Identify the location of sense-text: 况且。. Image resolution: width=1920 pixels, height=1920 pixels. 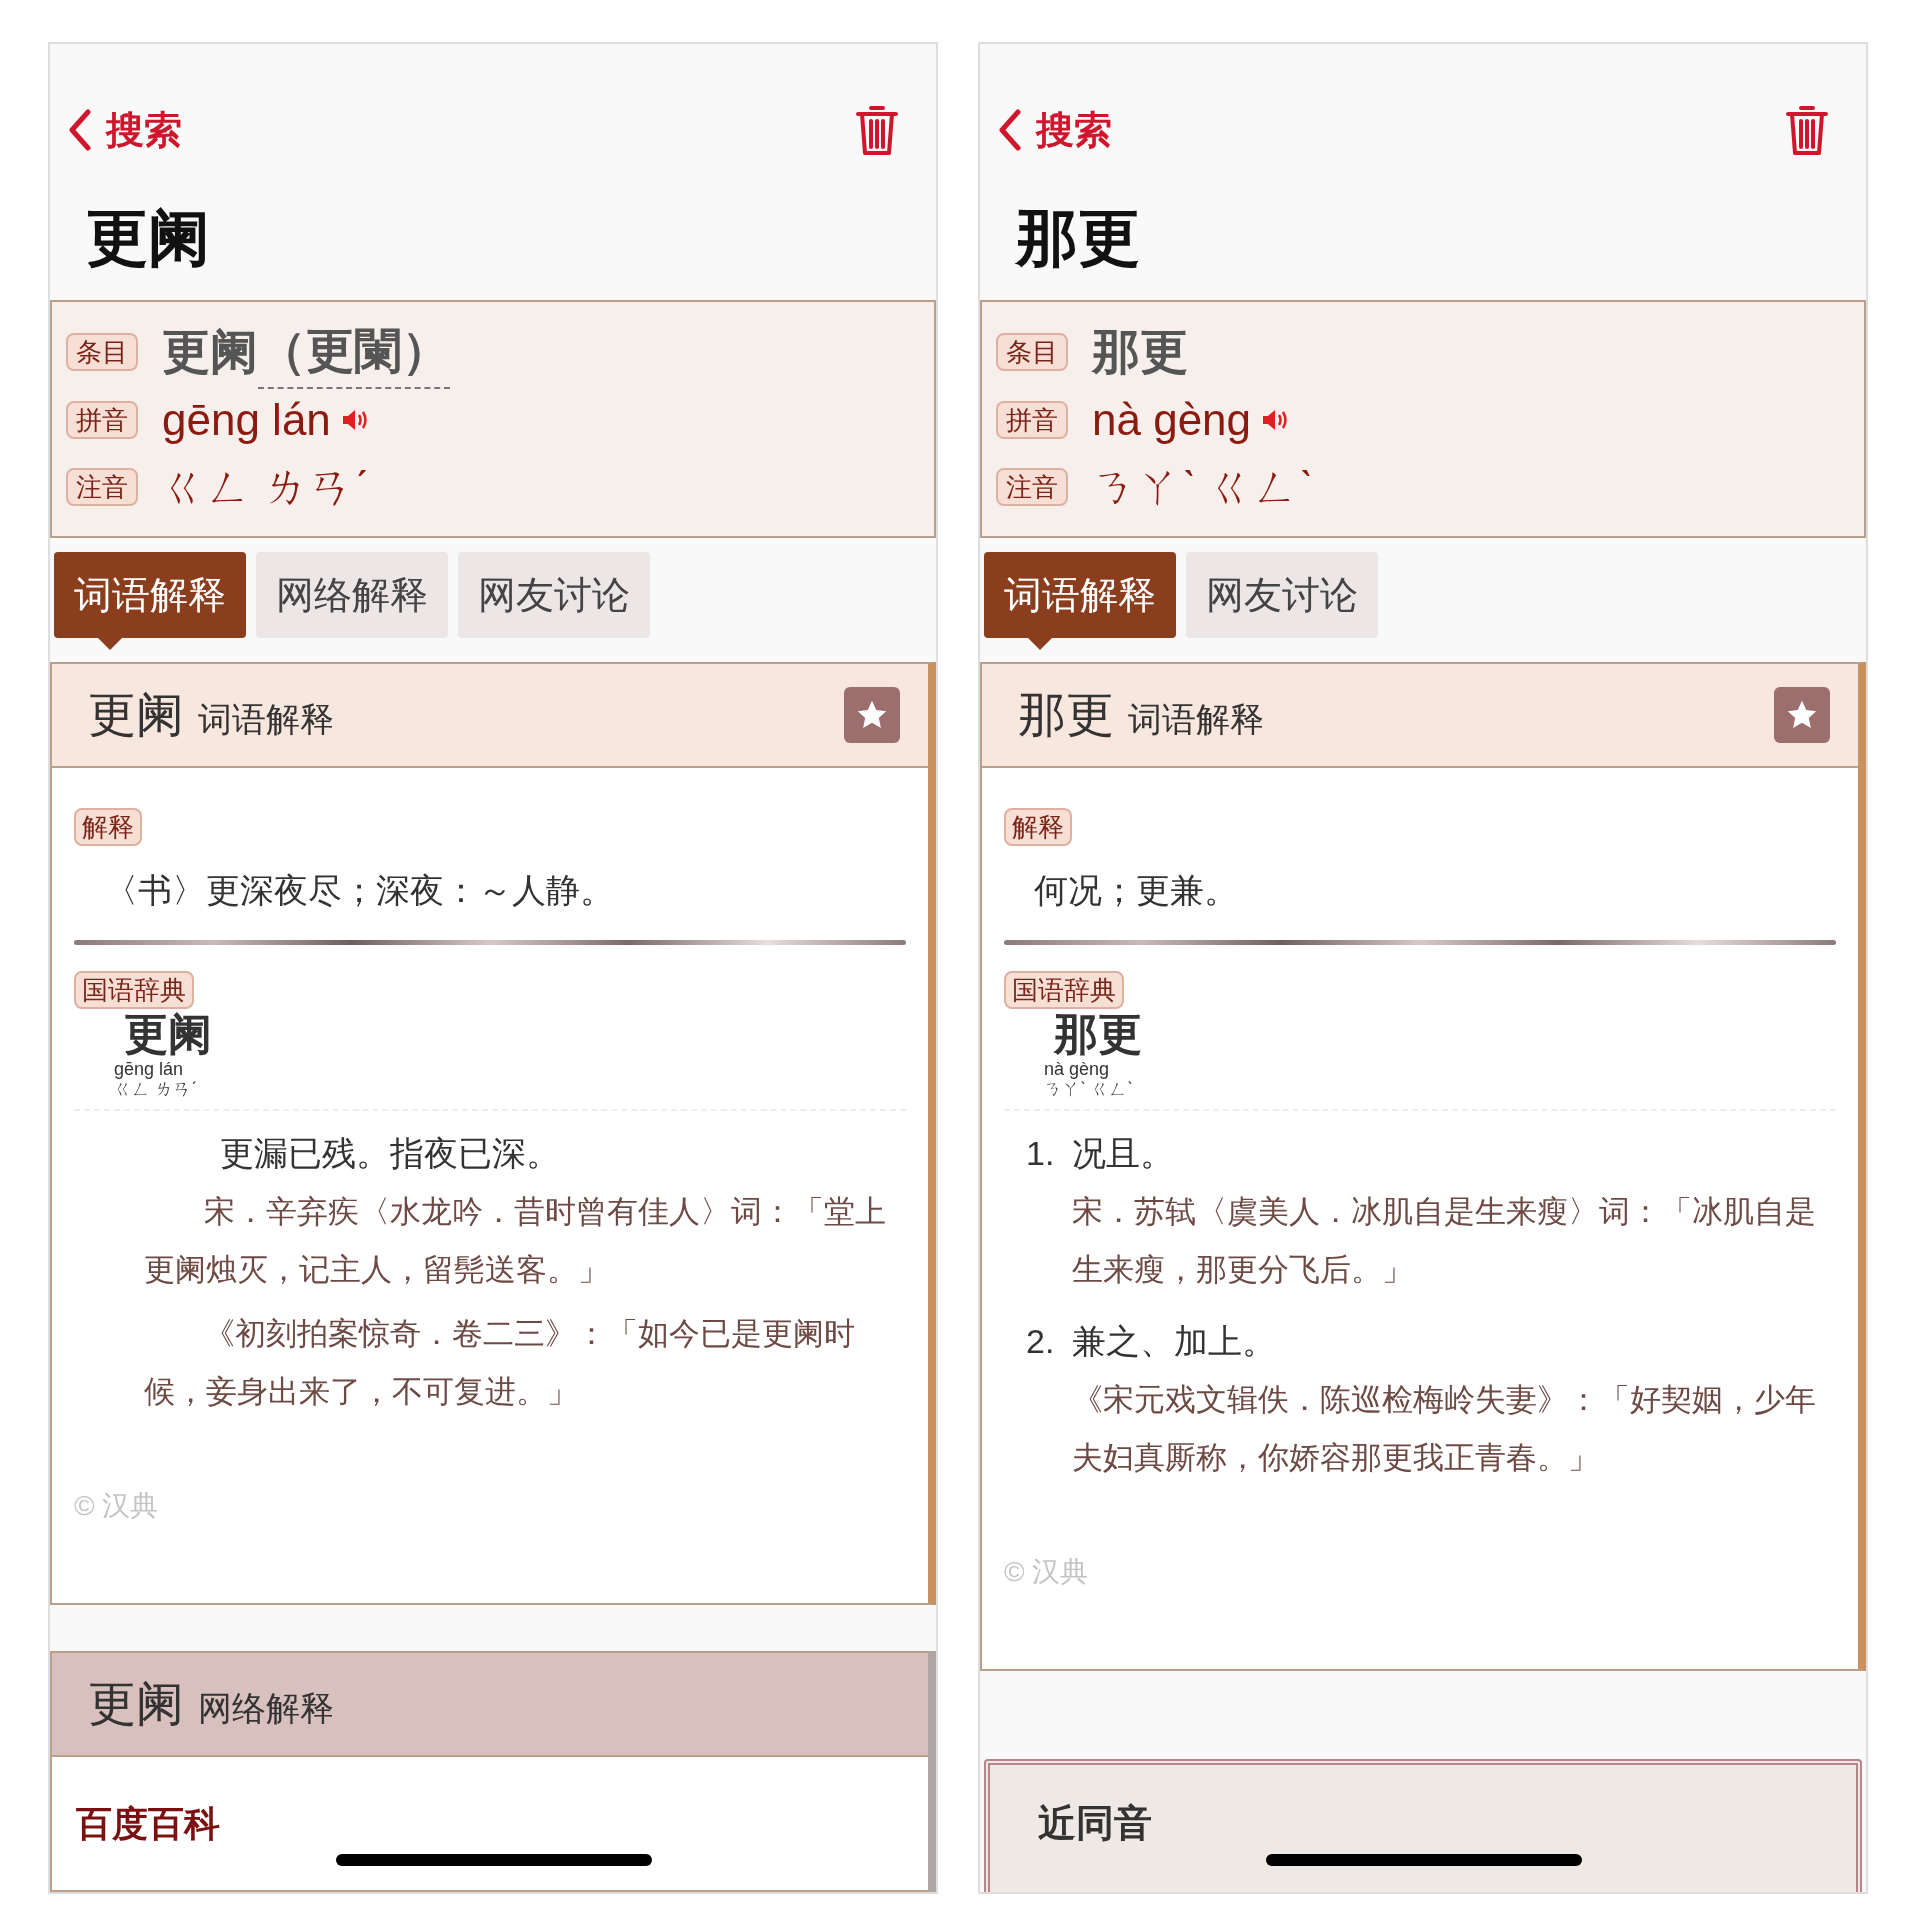
(1124, 1153).